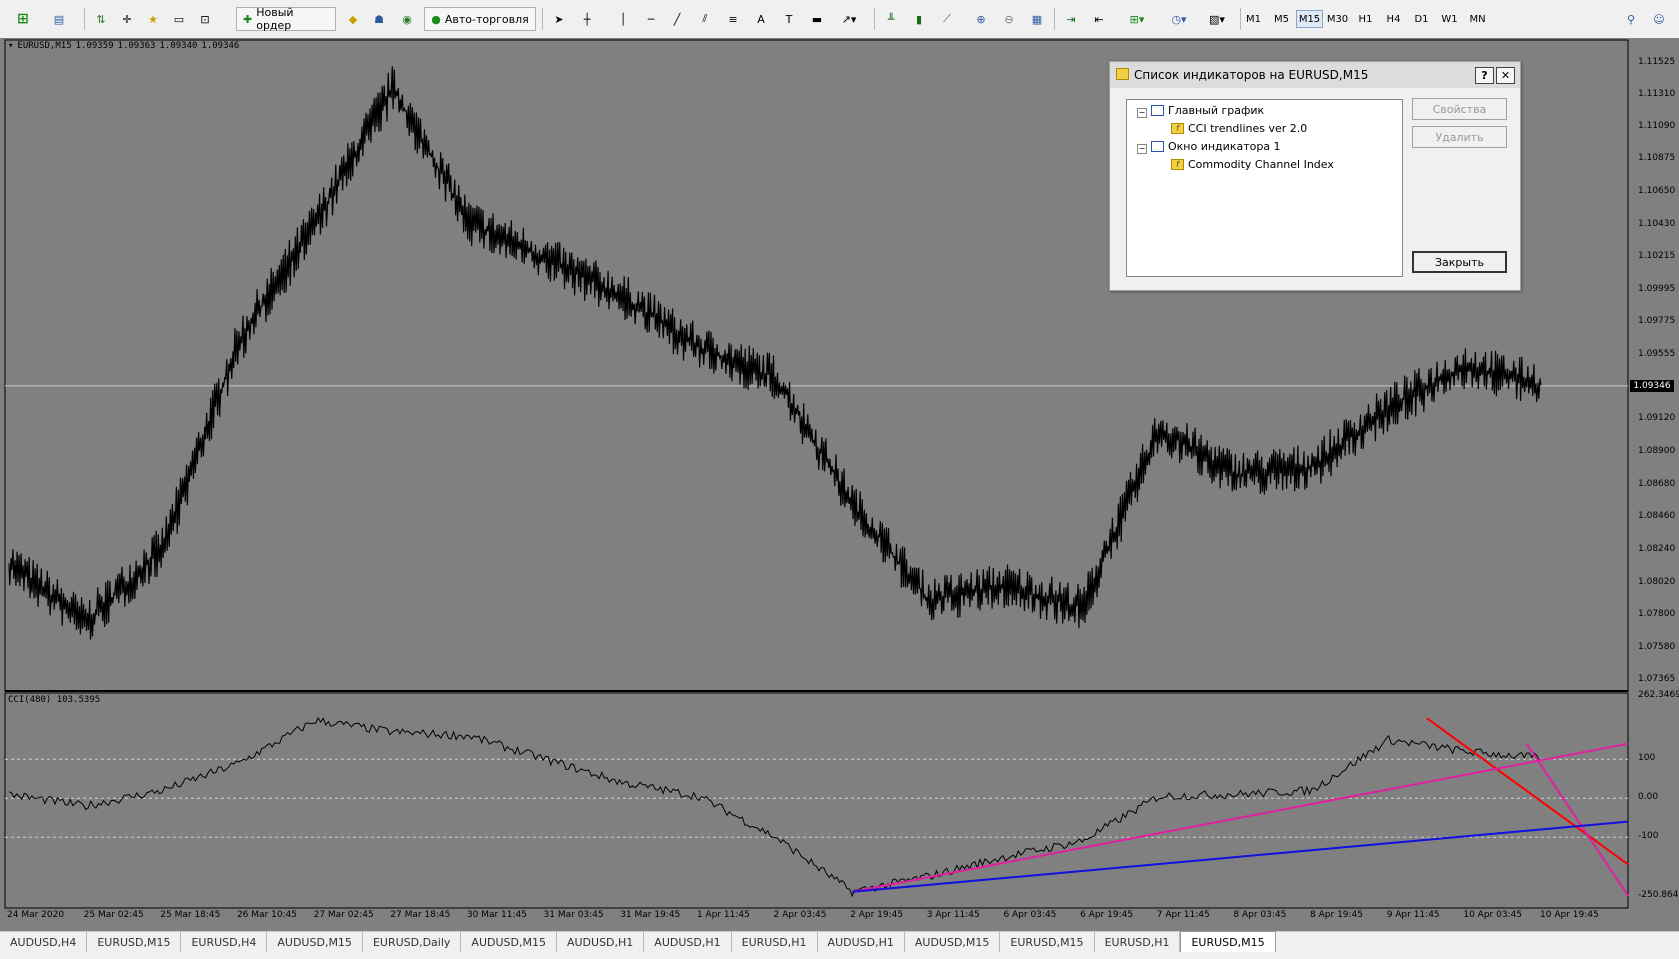  What do you see at coordinates (733, 19) in the screenshot?
I see `fibonacci-button: ≡` at bounding box center [733, 19].